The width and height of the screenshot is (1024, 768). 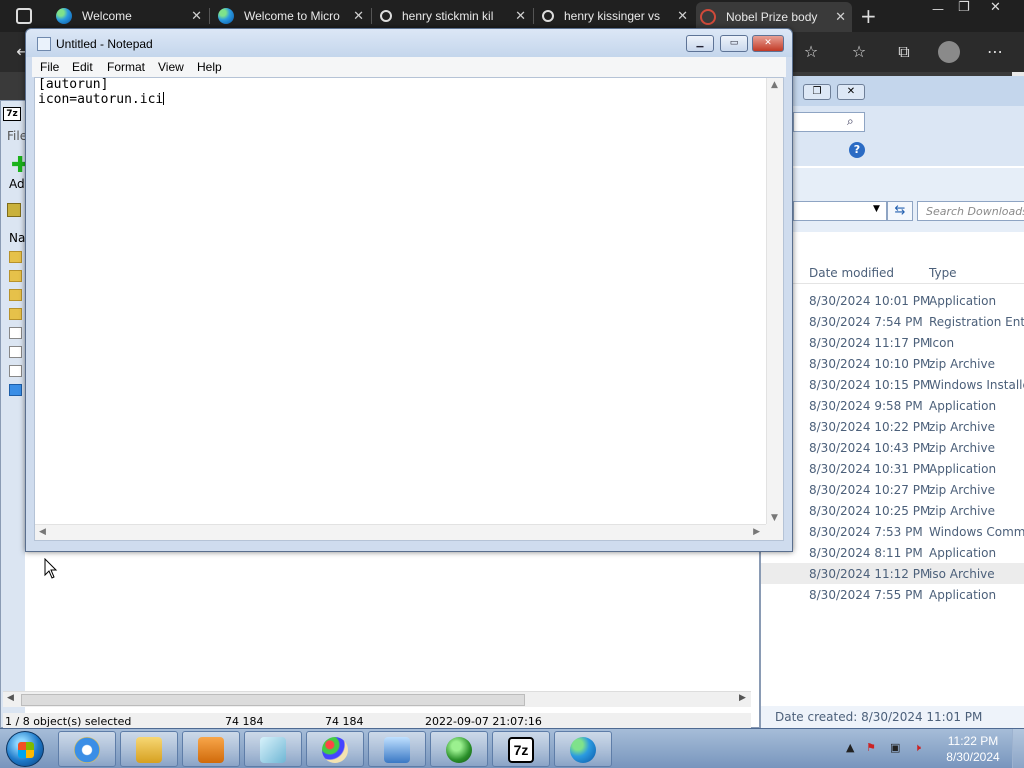 I want to click on size-grip, so click(x=774, y=532).